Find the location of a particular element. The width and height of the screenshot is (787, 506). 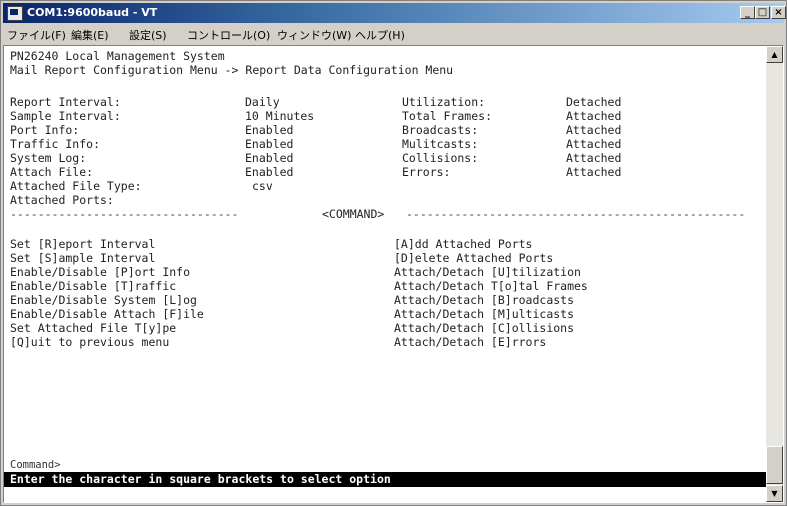

menu-edit: 編集(E) is located at coordinates (90, 35).